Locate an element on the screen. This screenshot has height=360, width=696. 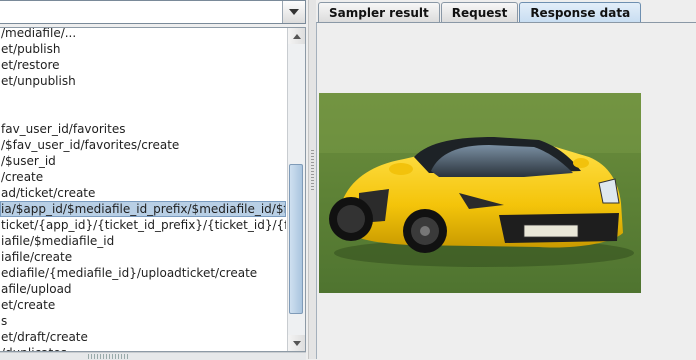
sampler-list-item: et/publish is located at coordinates (143, 49).